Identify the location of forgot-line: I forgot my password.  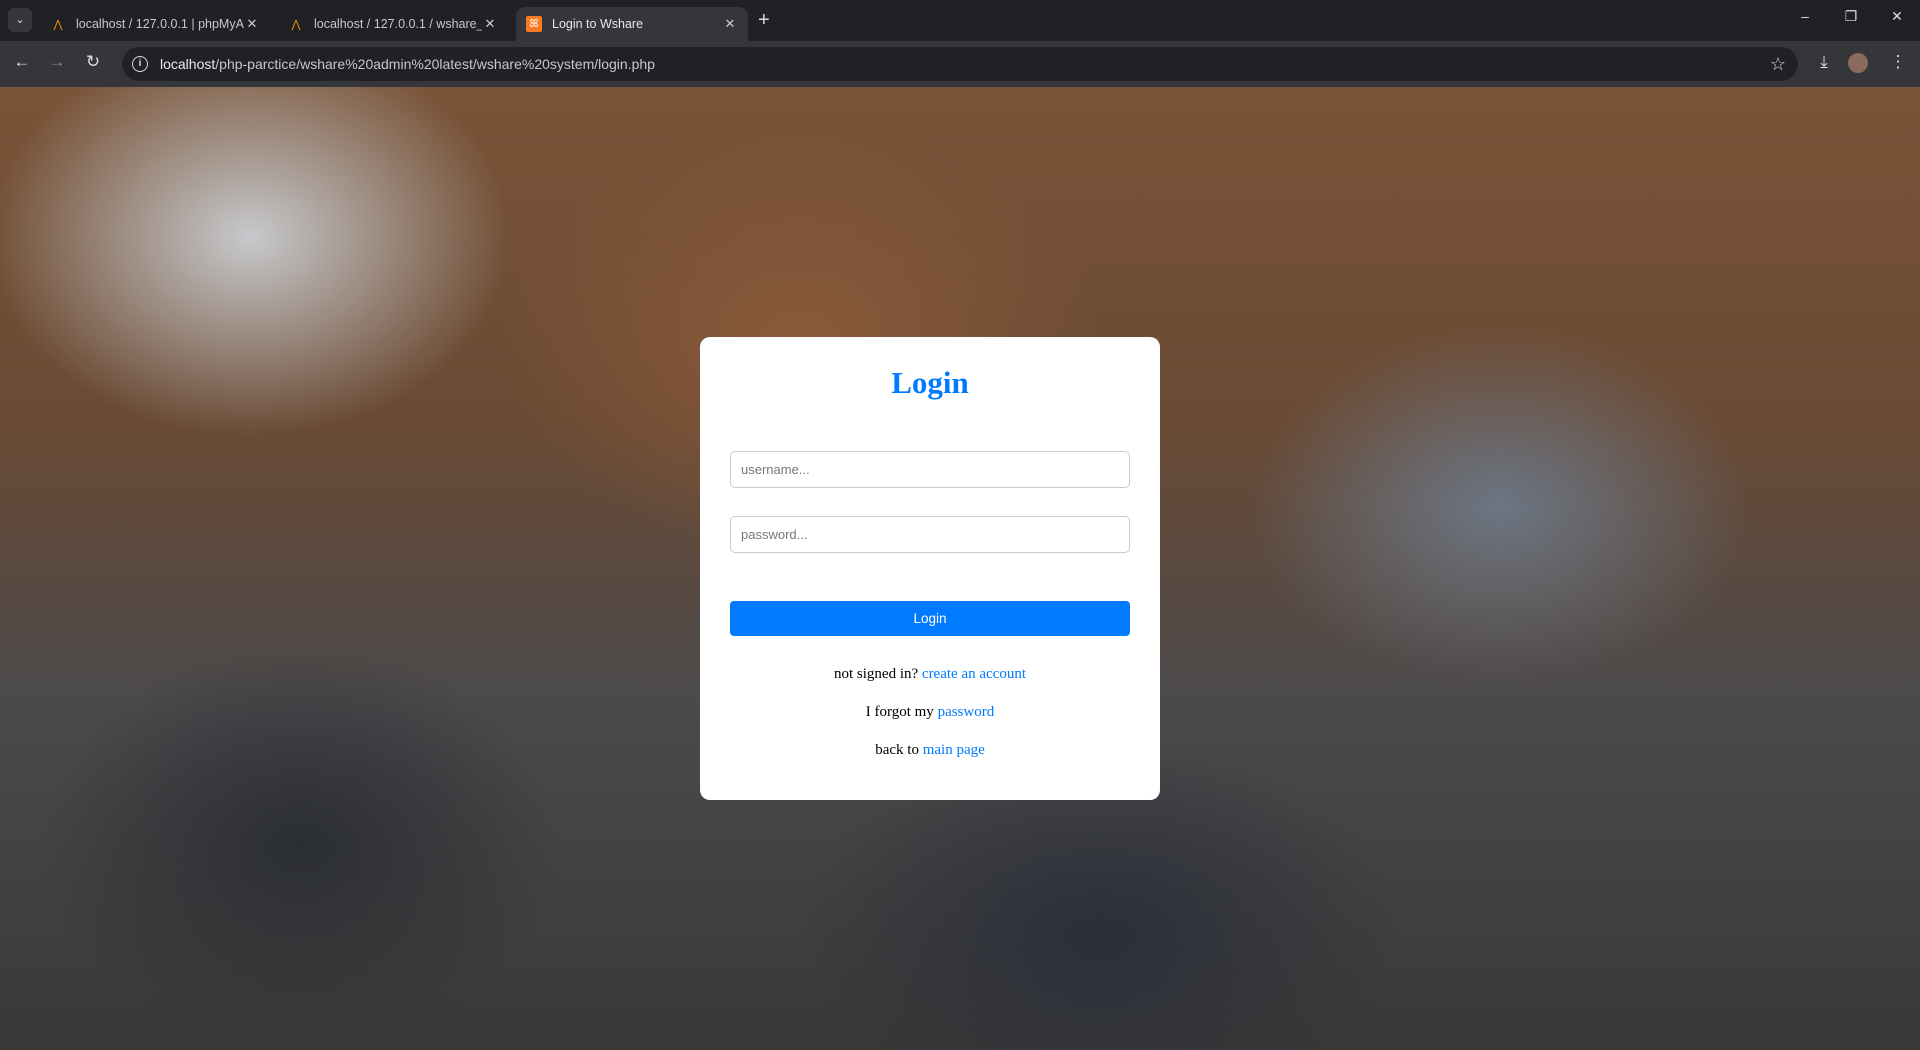
(930, 712).